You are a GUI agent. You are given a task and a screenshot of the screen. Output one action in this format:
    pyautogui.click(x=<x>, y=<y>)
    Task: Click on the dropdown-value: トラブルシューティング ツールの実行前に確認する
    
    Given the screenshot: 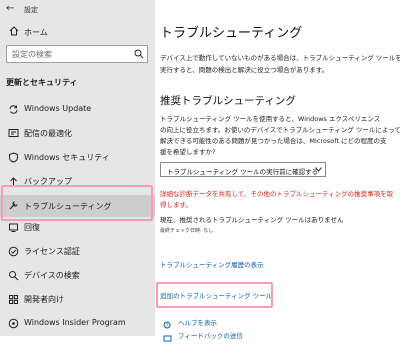 What is the action you would take?
    pyautogui.click(x=243, y=172)
    